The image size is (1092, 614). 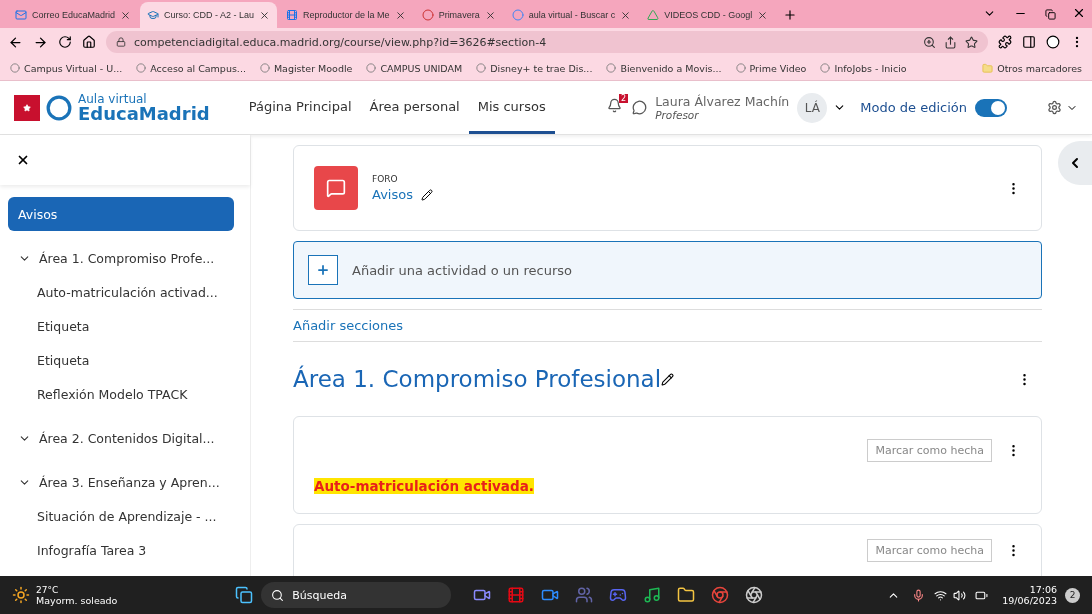 I want to click on settings-icon, so click(x=1054, y=107).